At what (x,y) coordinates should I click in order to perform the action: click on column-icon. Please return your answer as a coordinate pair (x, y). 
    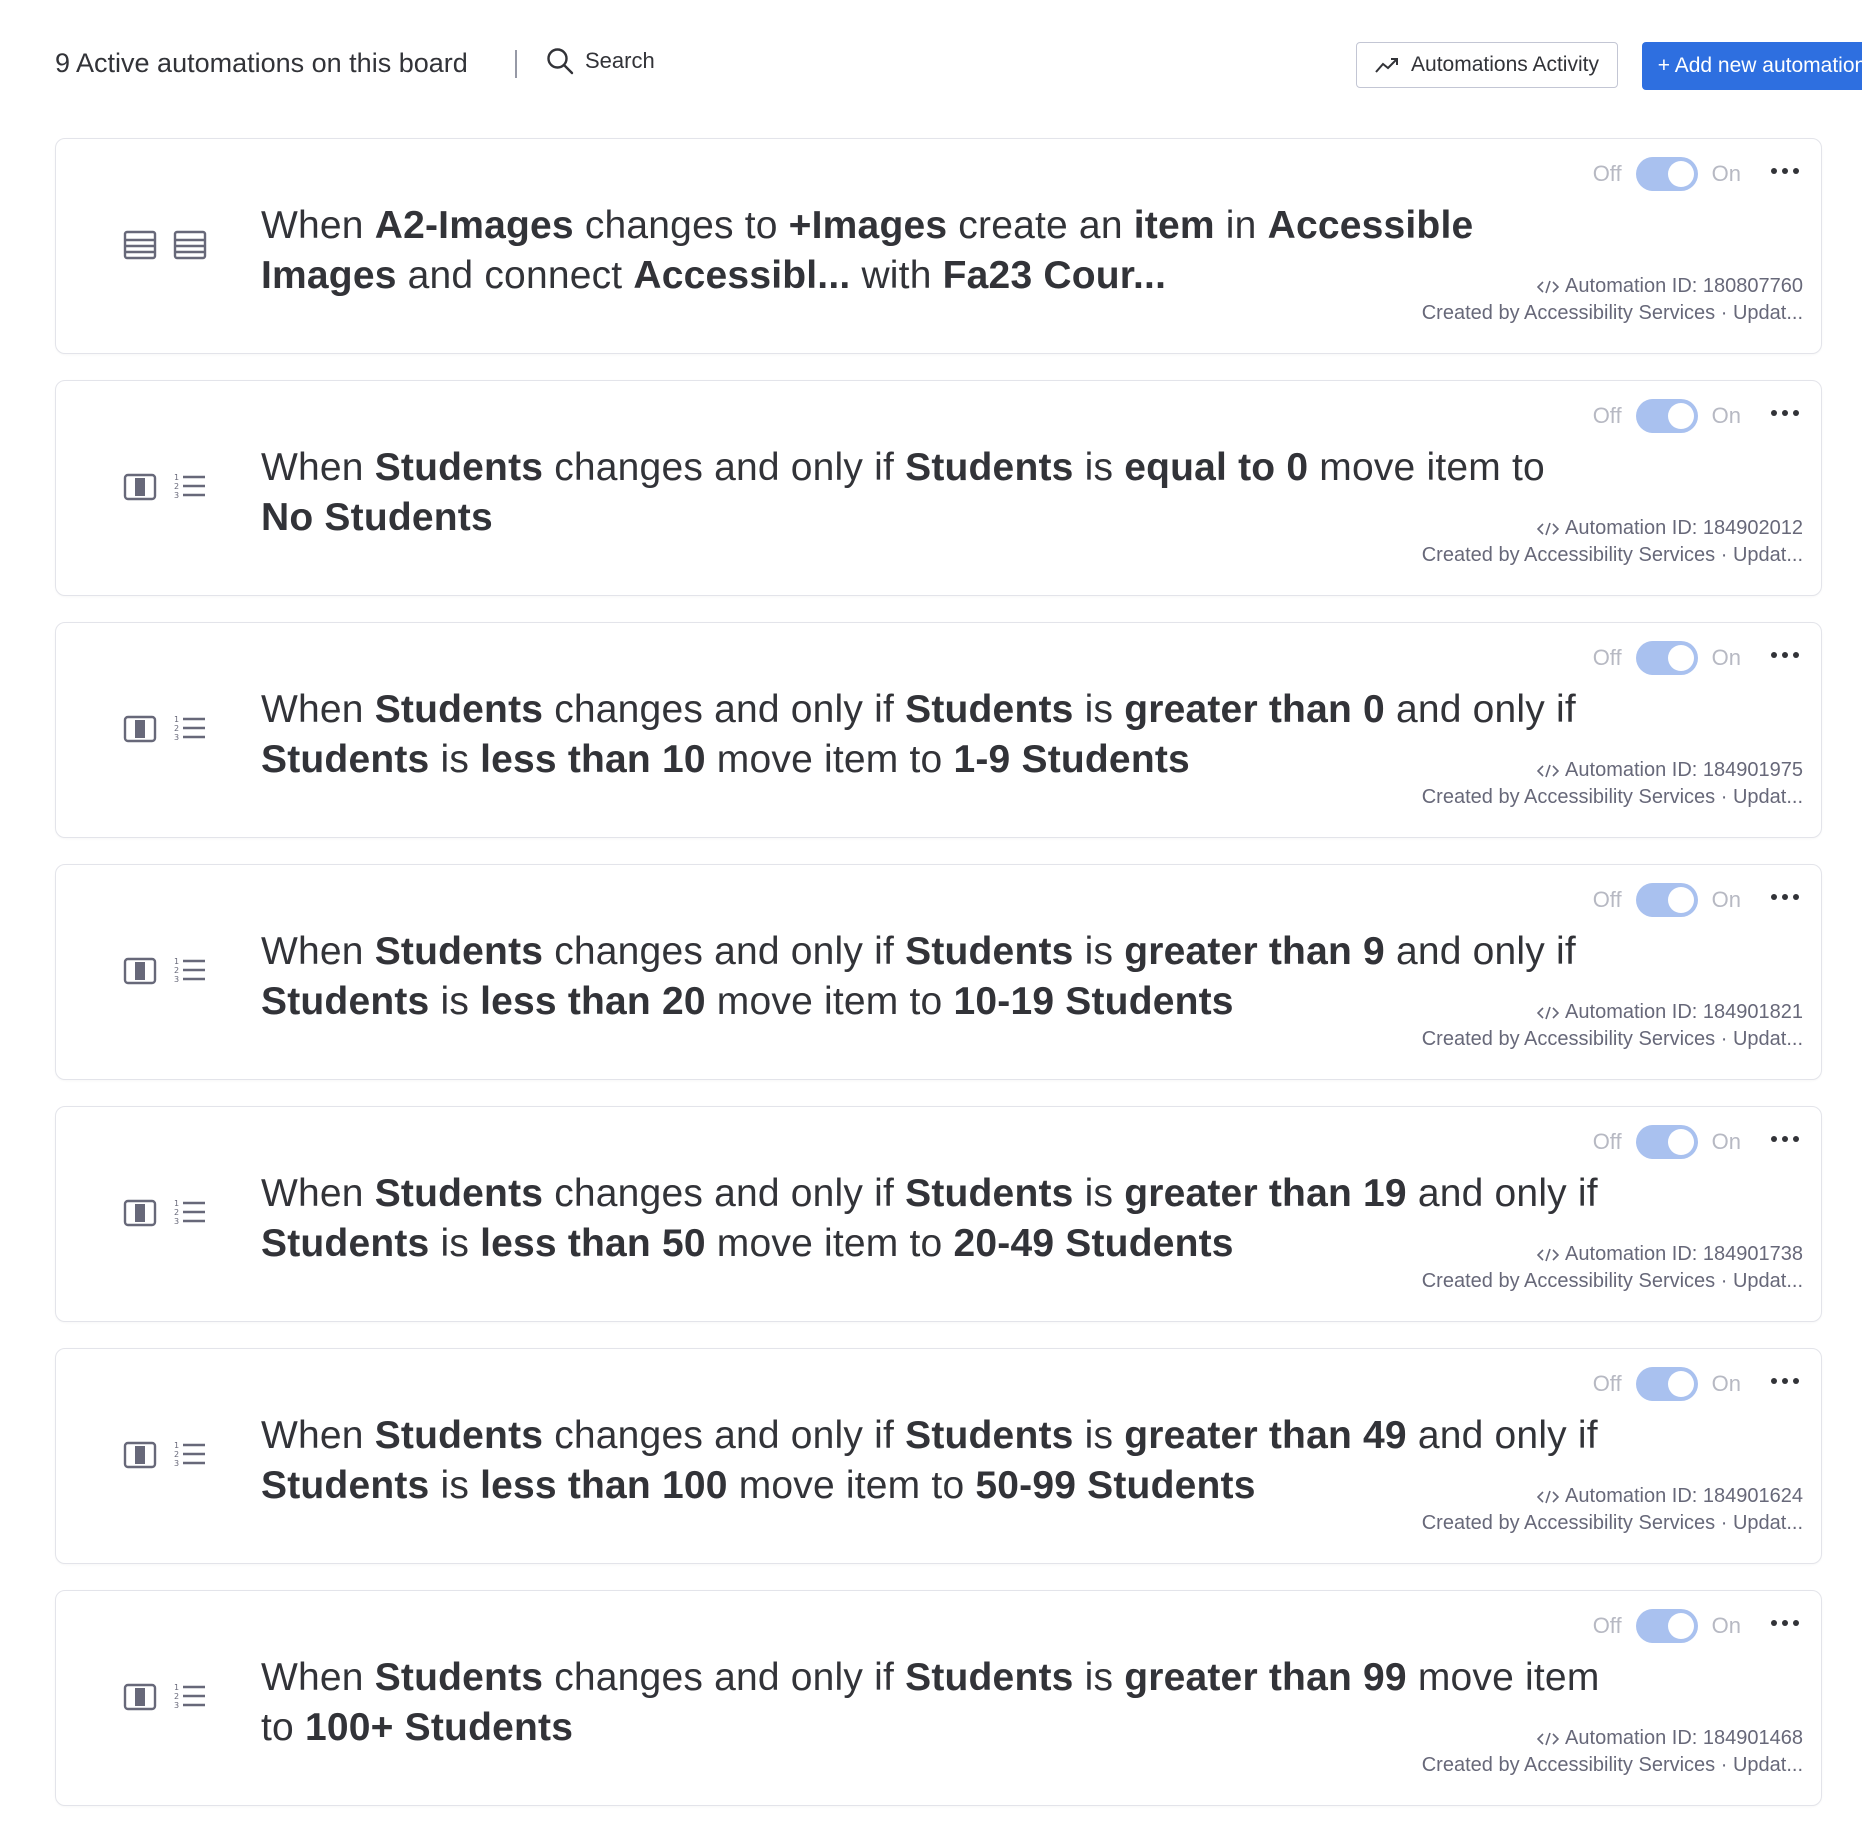
    Looking at the image, I should click on (140, 1699).